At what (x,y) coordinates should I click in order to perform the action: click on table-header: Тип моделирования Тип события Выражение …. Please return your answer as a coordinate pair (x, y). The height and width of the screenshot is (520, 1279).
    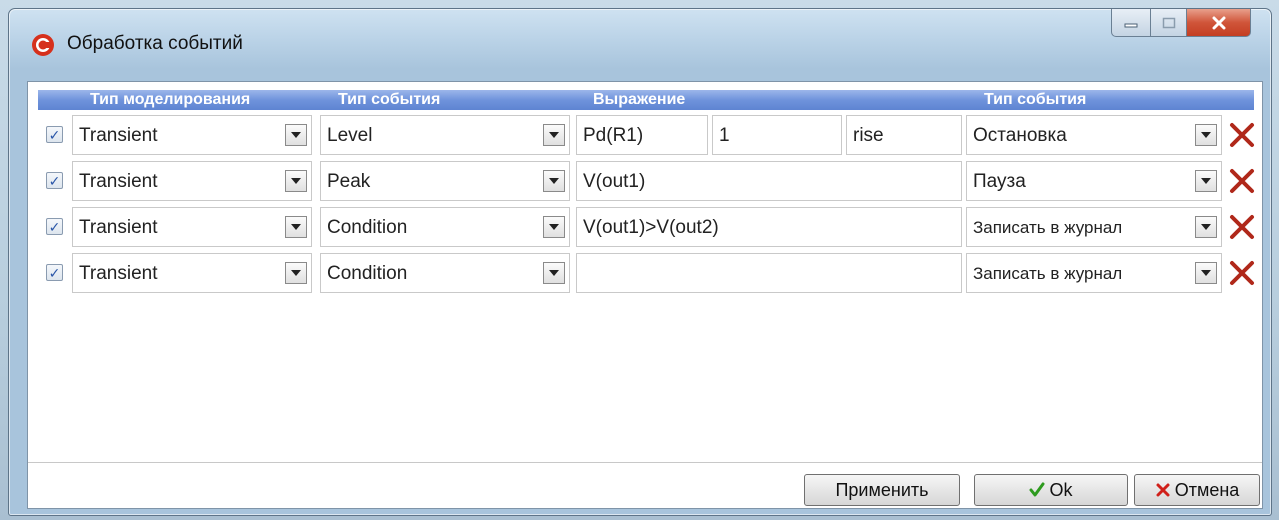
    Looking at the image, I should click on (646, 100).